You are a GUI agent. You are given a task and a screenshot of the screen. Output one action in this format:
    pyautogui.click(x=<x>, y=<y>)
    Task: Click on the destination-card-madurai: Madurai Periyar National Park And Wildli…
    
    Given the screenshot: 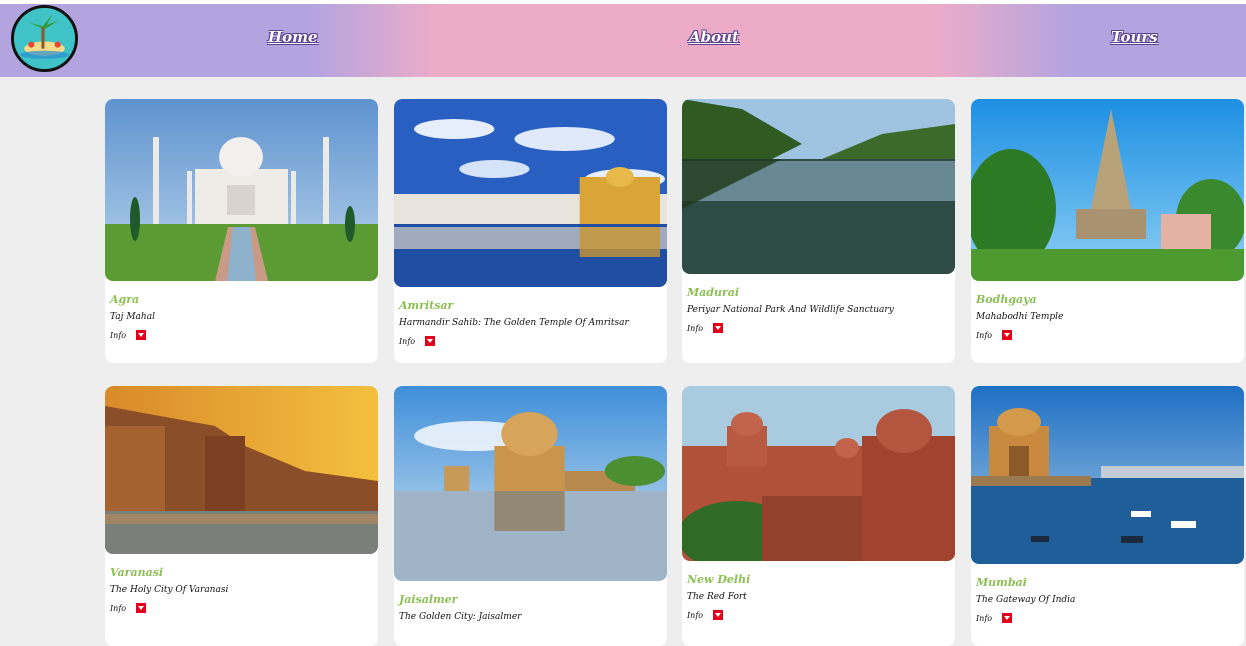 What is the action you would take?
    pyautogui.click(x=818, y=231)
    